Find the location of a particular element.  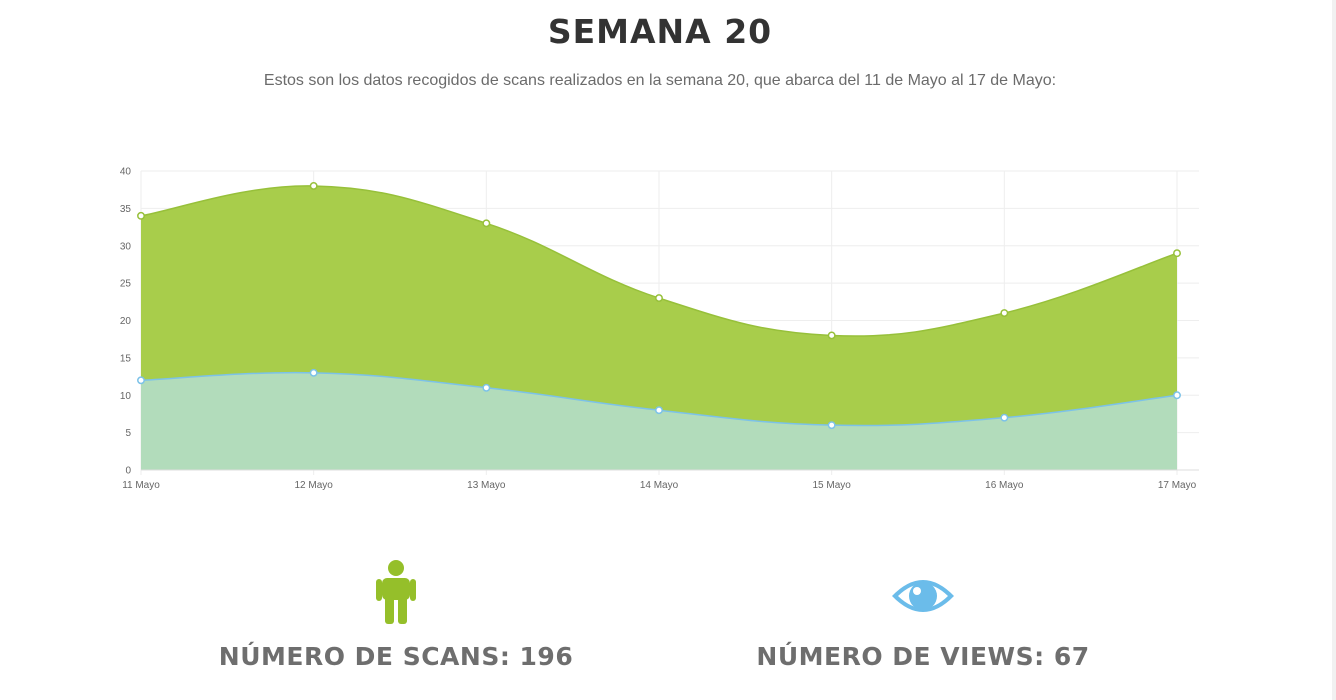

y-tick-label: 15 is located at coordinates (126, 358).